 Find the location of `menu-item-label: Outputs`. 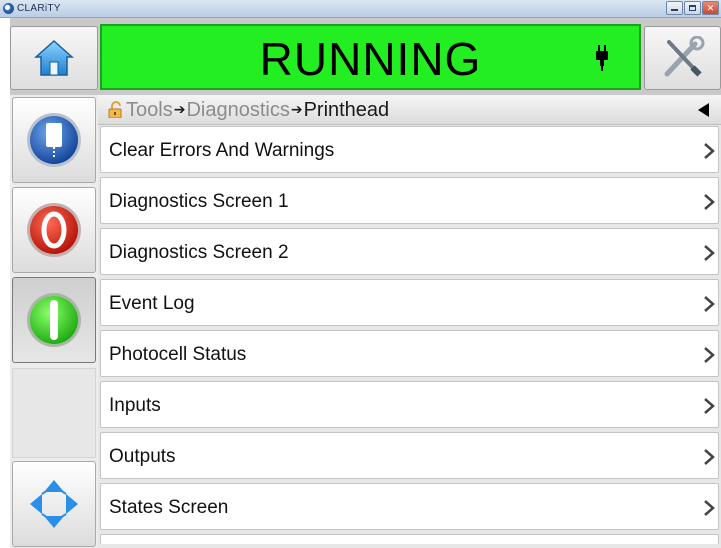

menu-item-label: Outputs is located at coordinates (142, 456).